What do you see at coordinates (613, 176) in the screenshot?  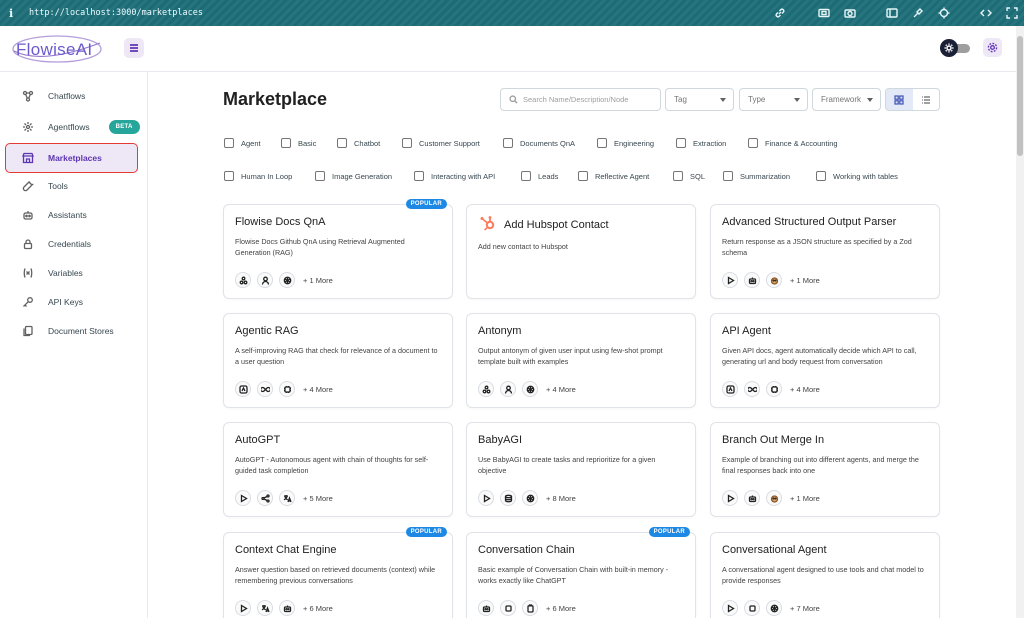 I see `tag-checkbox-reflective-agent: Reflective Agent` at bounding box center [613, 176].